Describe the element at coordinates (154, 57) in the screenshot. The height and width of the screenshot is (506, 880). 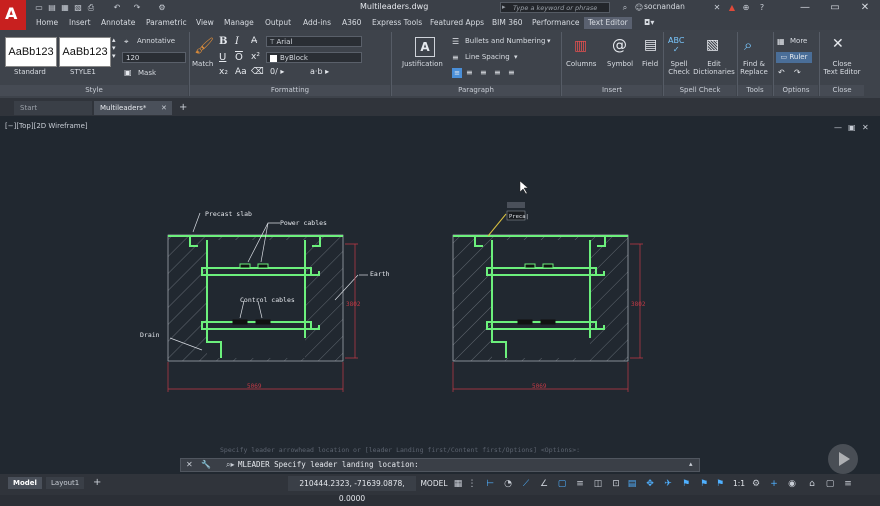
I see `text-height-combo: 120` at that location.